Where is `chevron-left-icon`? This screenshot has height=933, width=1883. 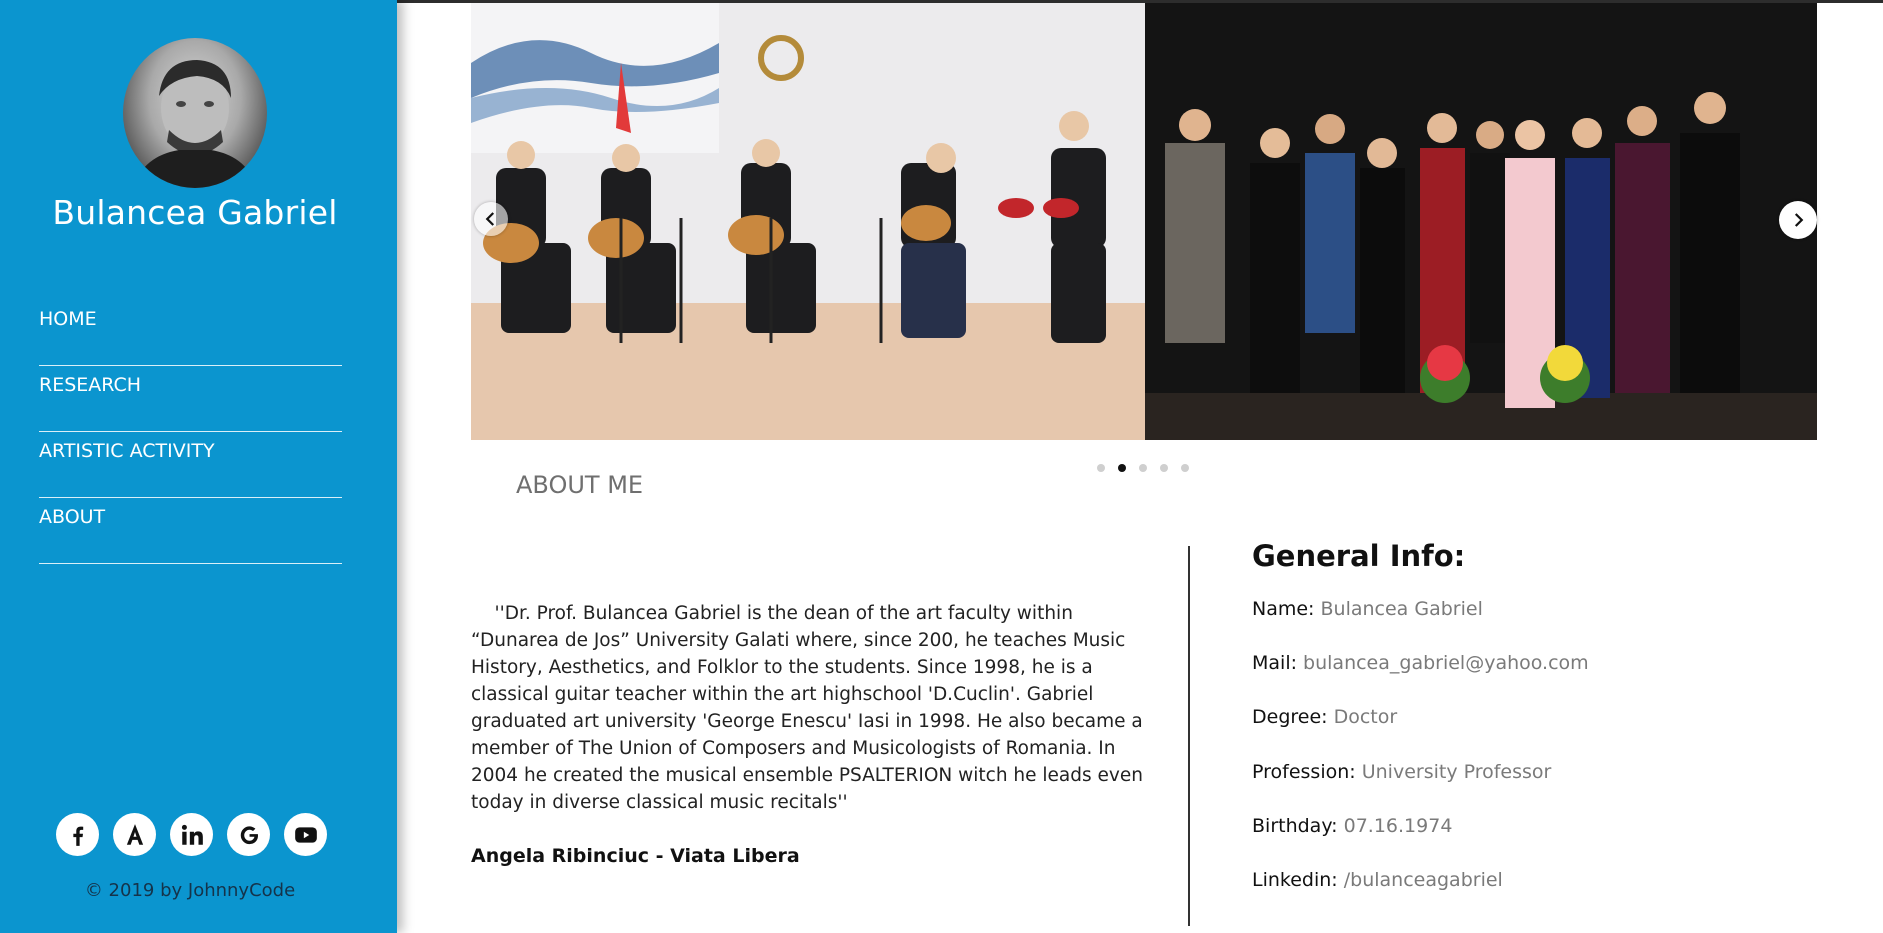 chevron-left-icon is located at coordinates (490, 219).